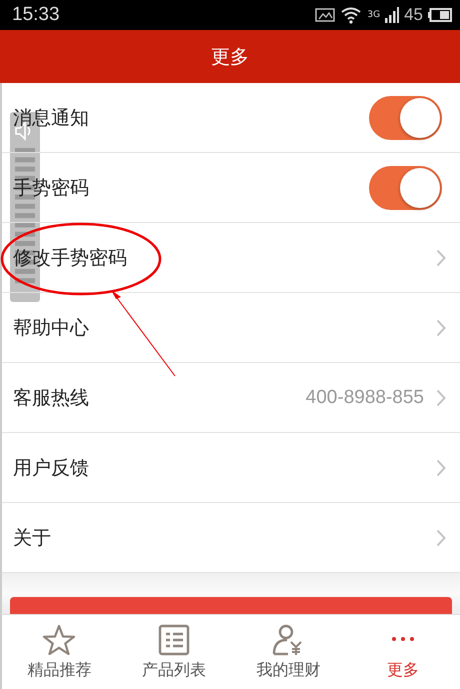 This screenshot has height=689, width=460. I want to click on settings-row: 帮助中心, so click(231, 328).